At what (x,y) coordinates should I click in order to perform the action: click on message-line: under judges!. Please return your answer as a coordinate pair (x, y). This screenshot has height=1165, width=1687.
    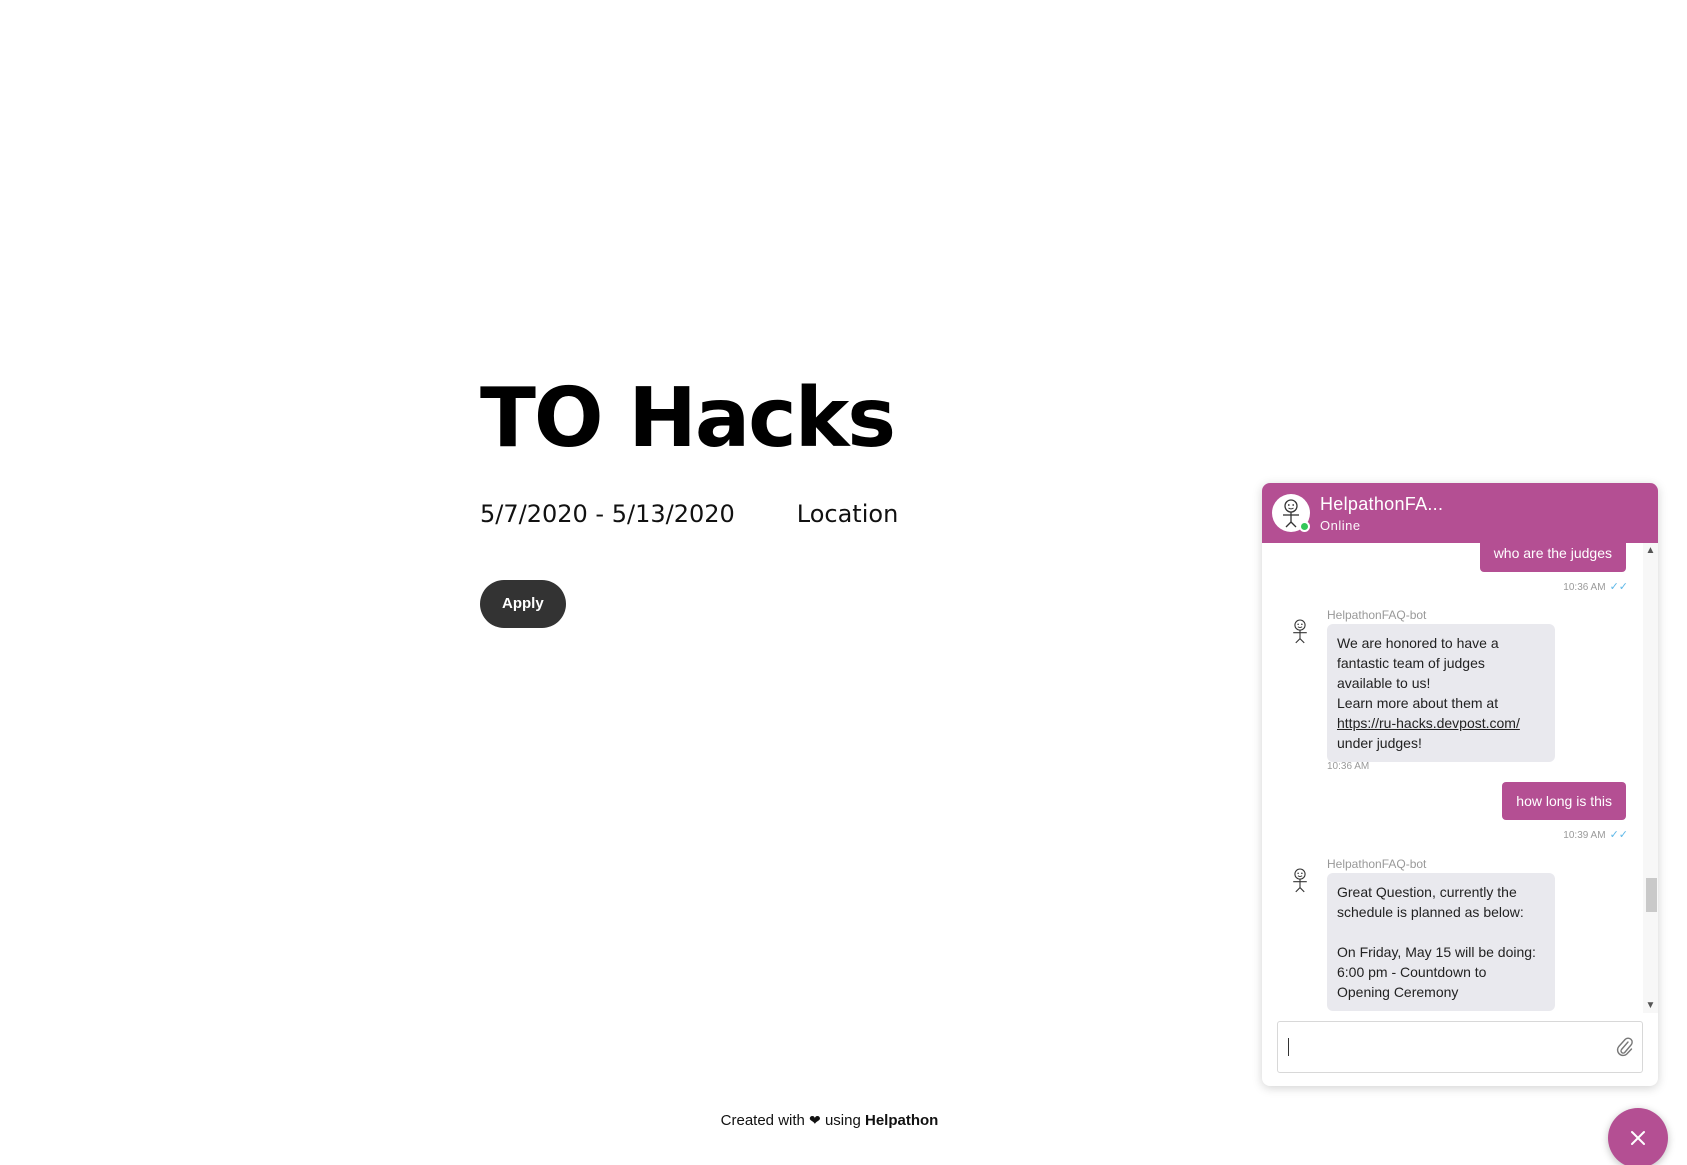
    Looking at the image, I should click on (1379, 743).